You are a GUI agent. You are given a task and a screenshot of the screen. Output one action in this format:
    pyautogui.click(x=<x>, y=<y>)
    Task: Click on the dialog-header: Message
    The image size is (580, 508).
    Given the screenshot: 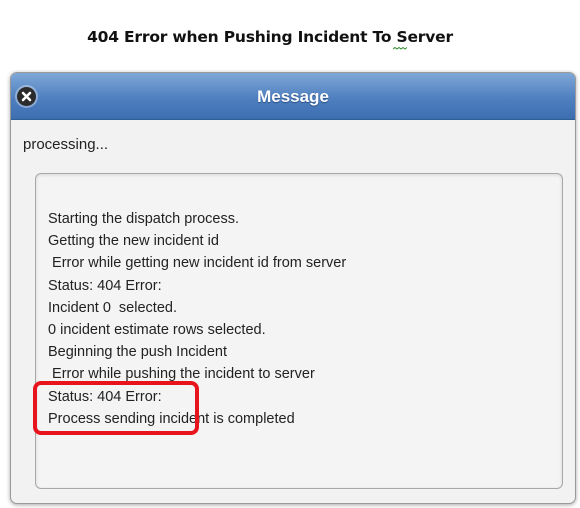 What is the action you would take?
    pyautogui.click(x=293, y=96)
    